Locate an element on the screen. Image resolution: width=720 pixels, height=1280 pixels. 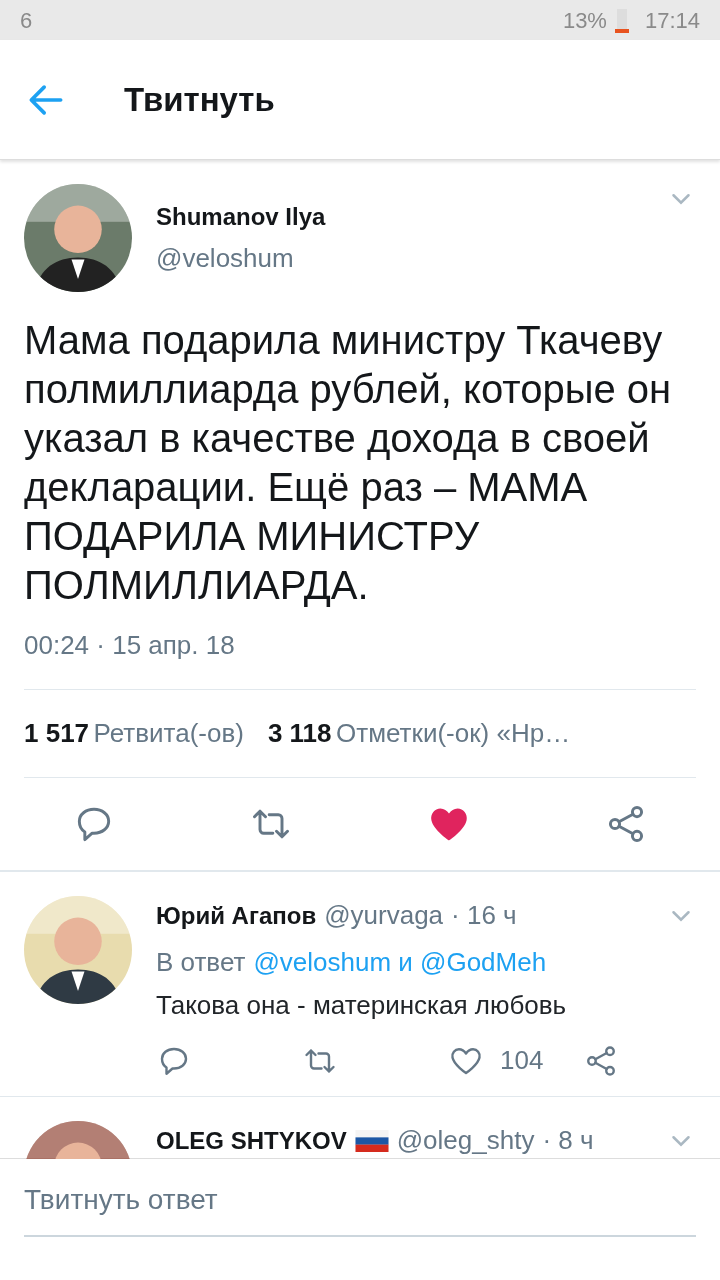
author-name: Shumanov Ilya is located at coordinates (411, 216).